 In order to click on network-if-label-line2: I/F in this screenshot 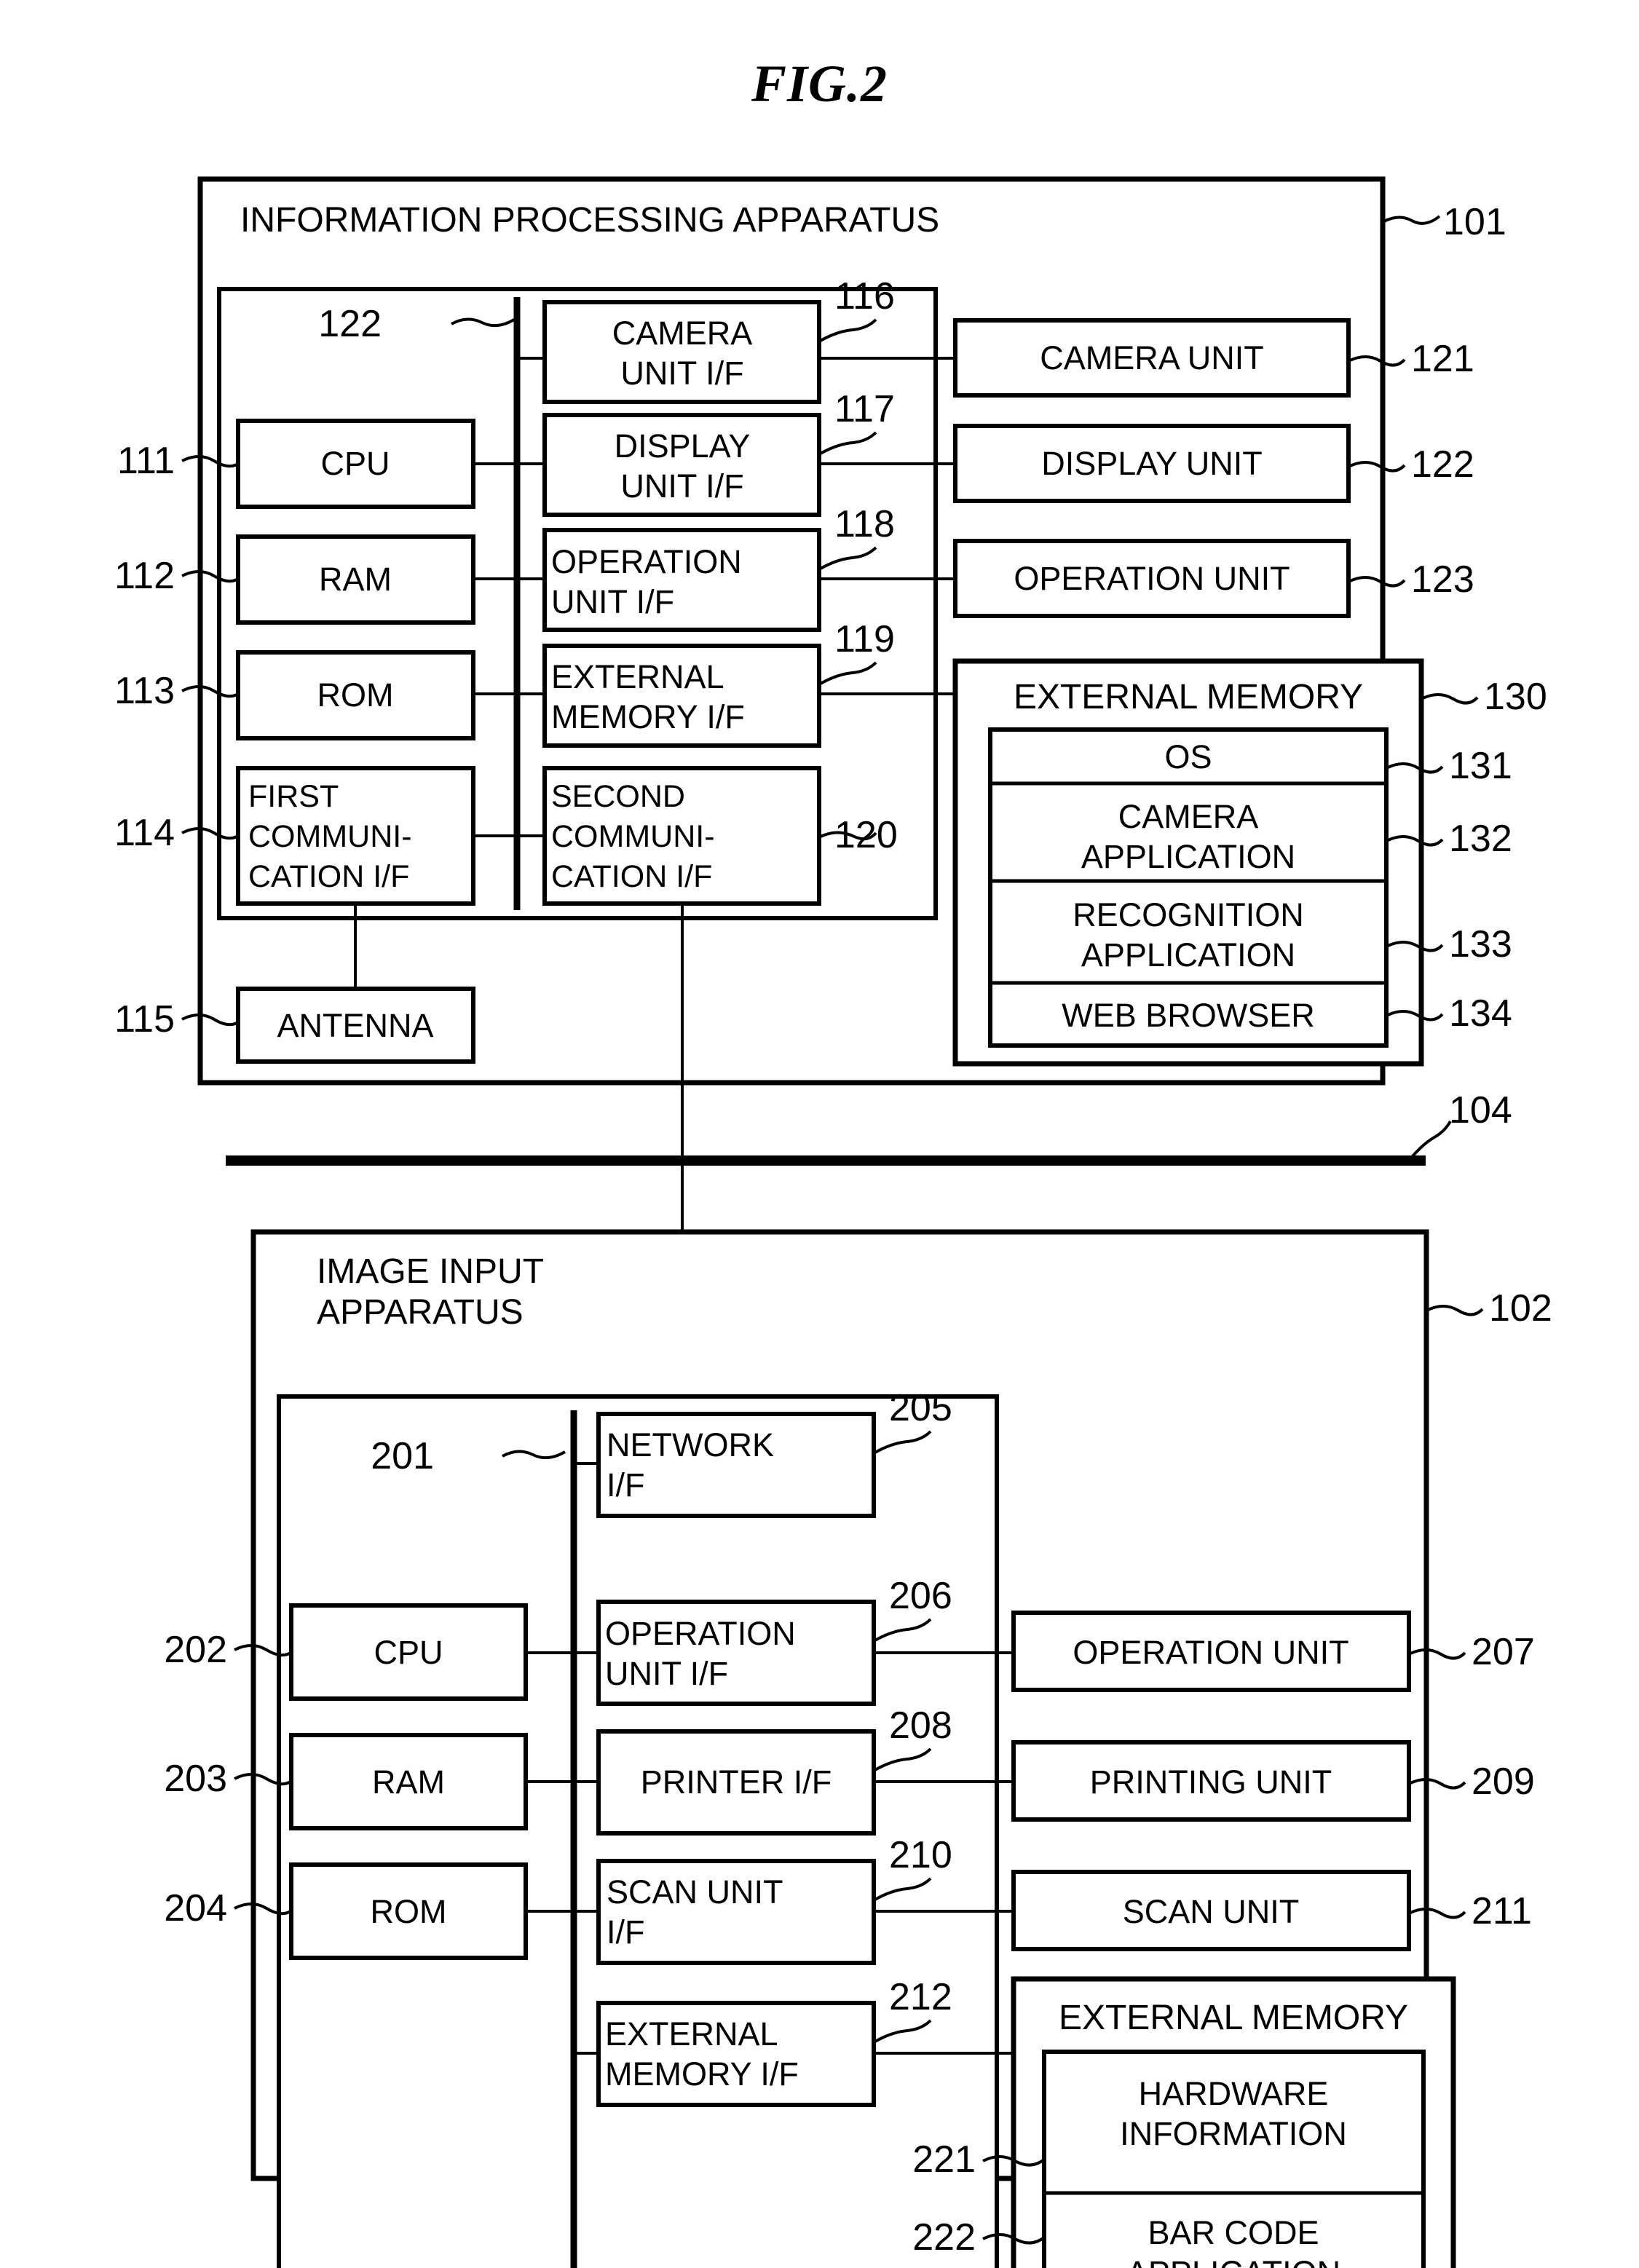, I will do `click(626, 1485)`.